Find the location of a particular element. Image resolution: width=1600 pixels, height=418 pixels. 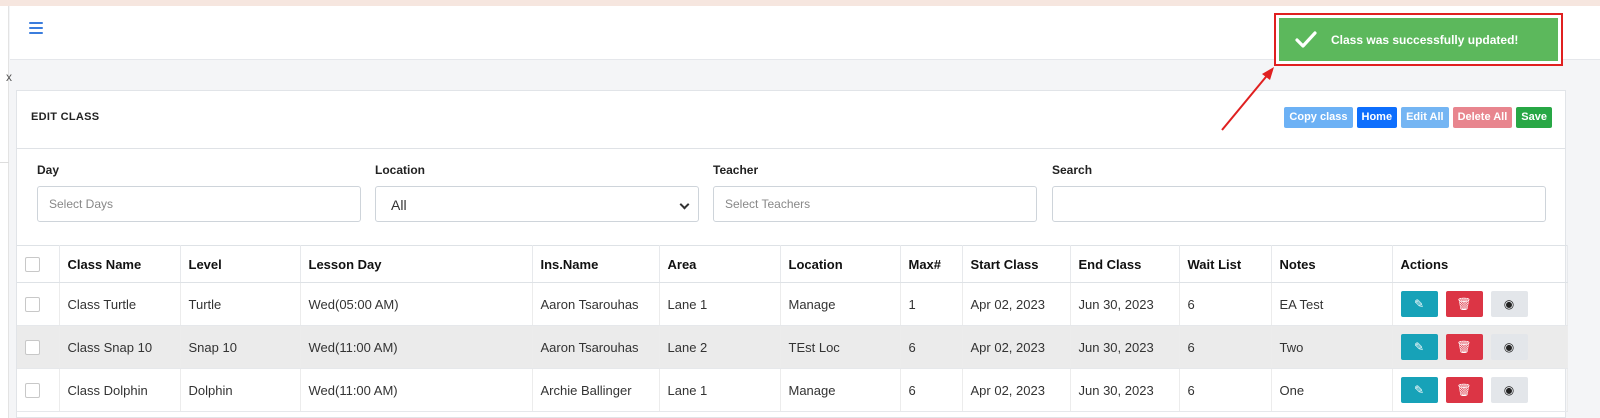

table-cell: Snap 10 is located at coordinates (240, 347).